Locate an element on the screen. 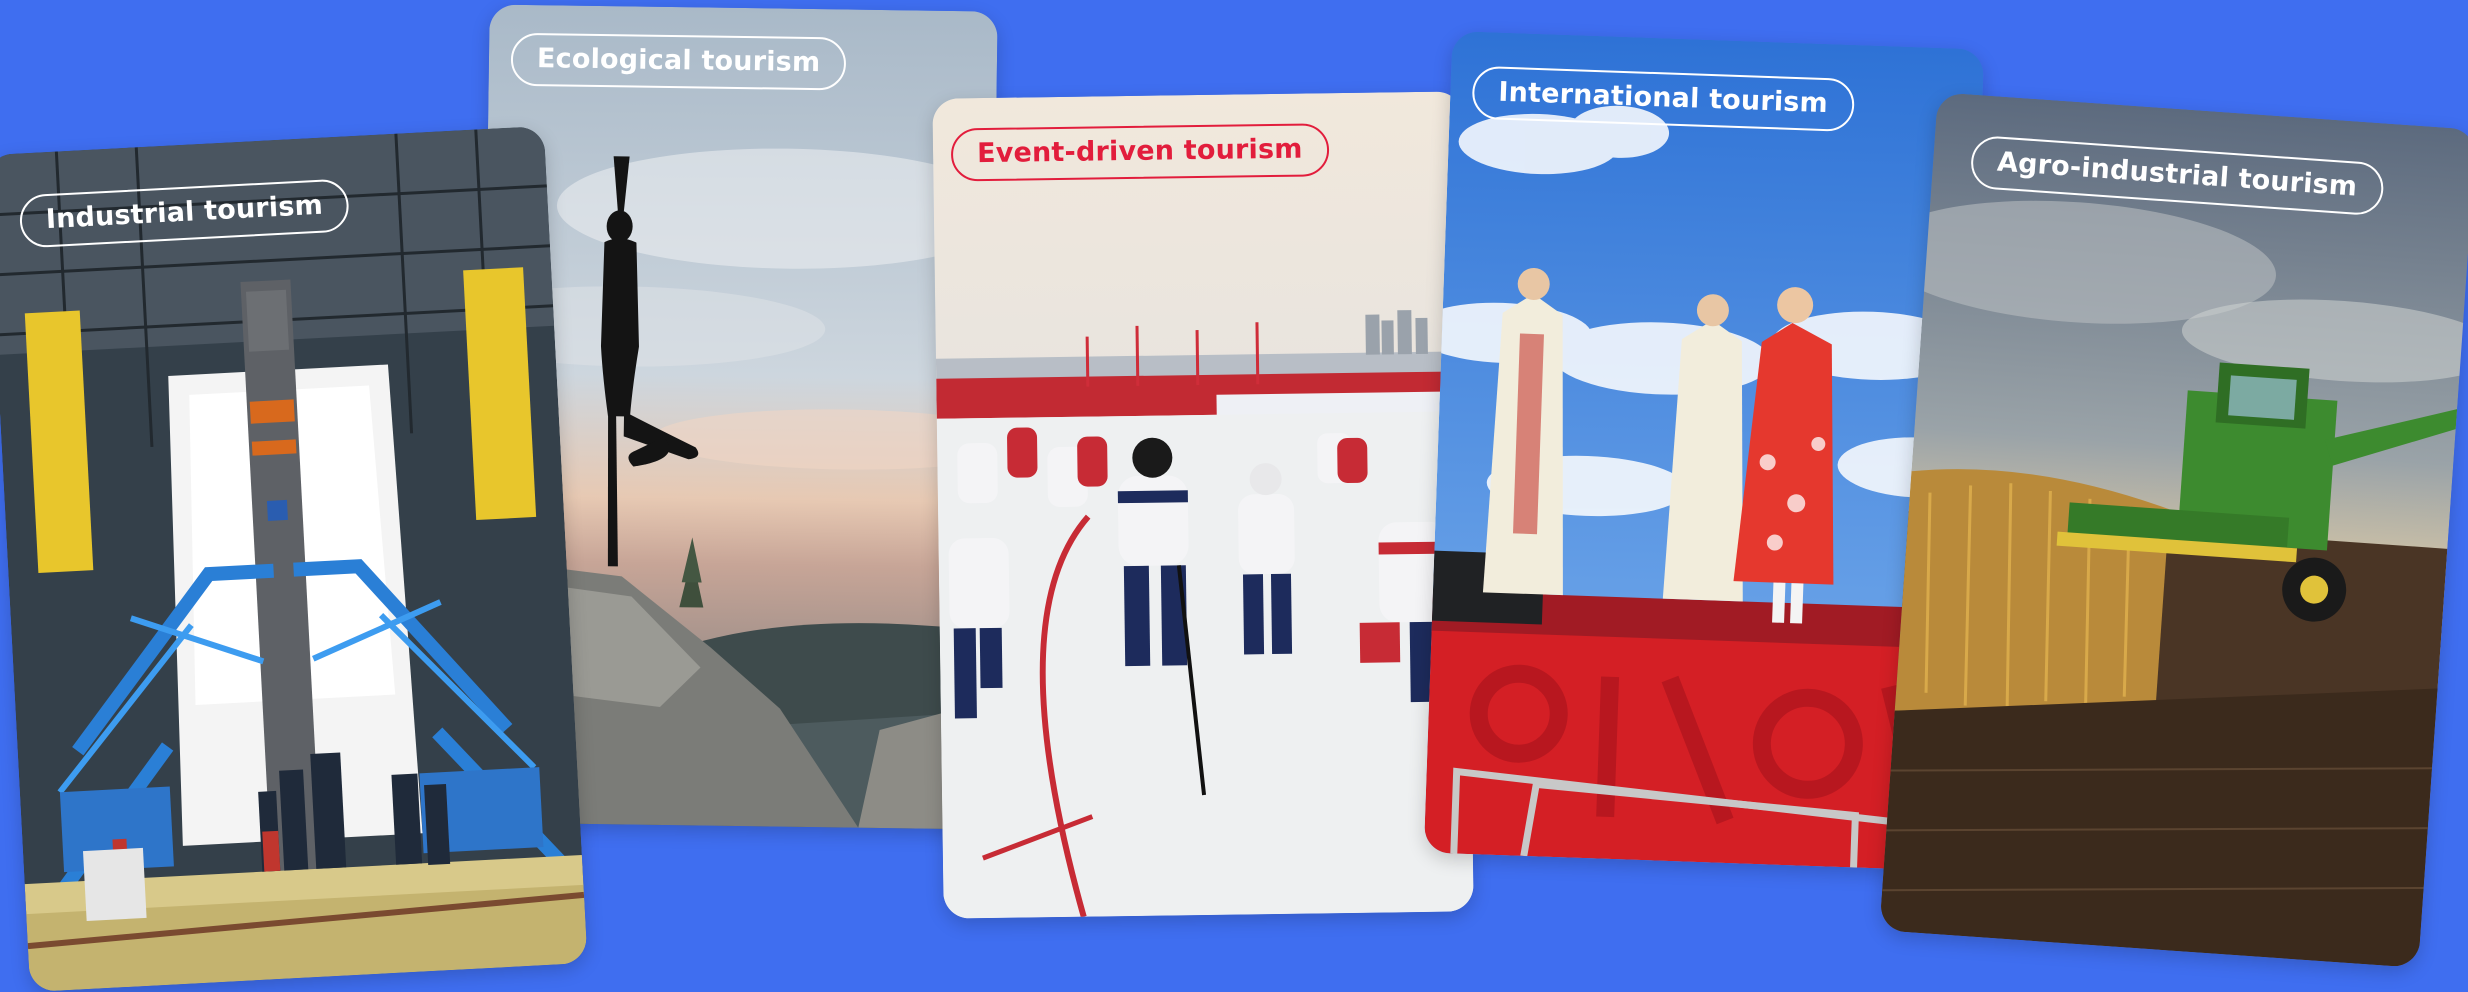 Image resolution: width=2468 pixels, height=992 pixels. card-label-ecological: Ecological tourism is located at coordinates (678, 61).